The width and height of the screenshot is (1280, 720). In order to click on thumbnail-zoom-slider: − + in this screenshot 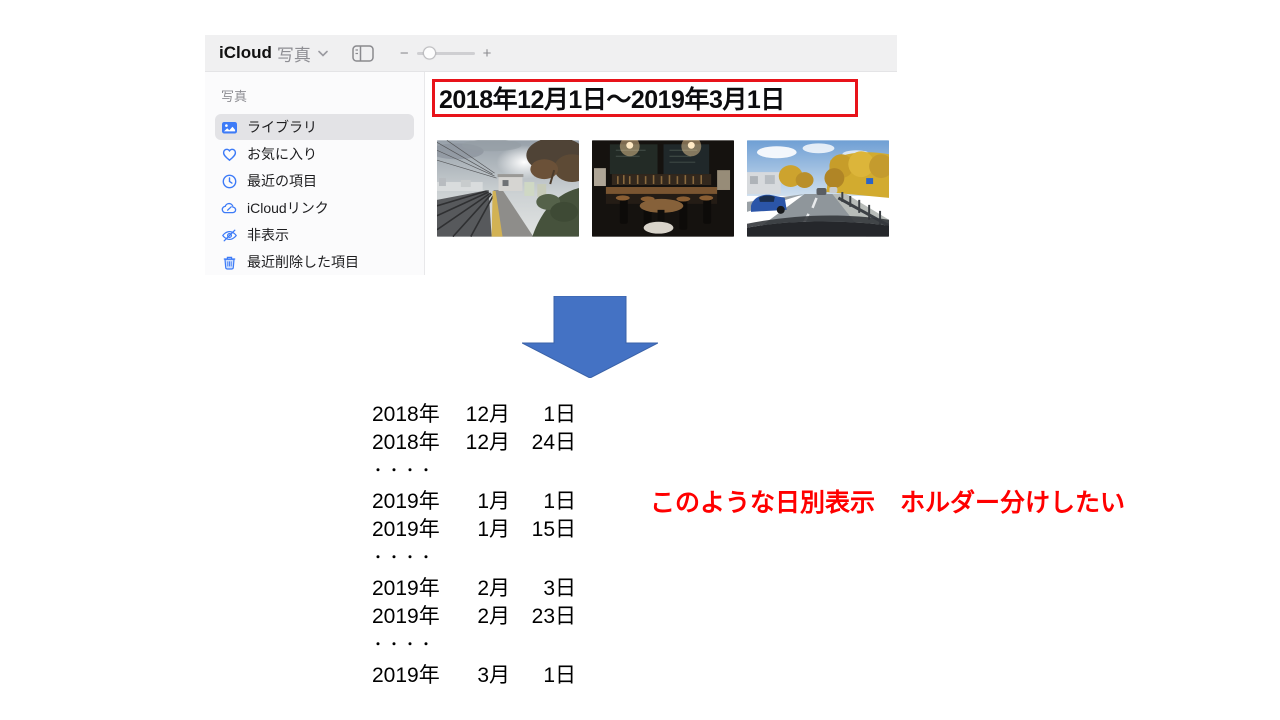, I will do `click(446, 53)`.